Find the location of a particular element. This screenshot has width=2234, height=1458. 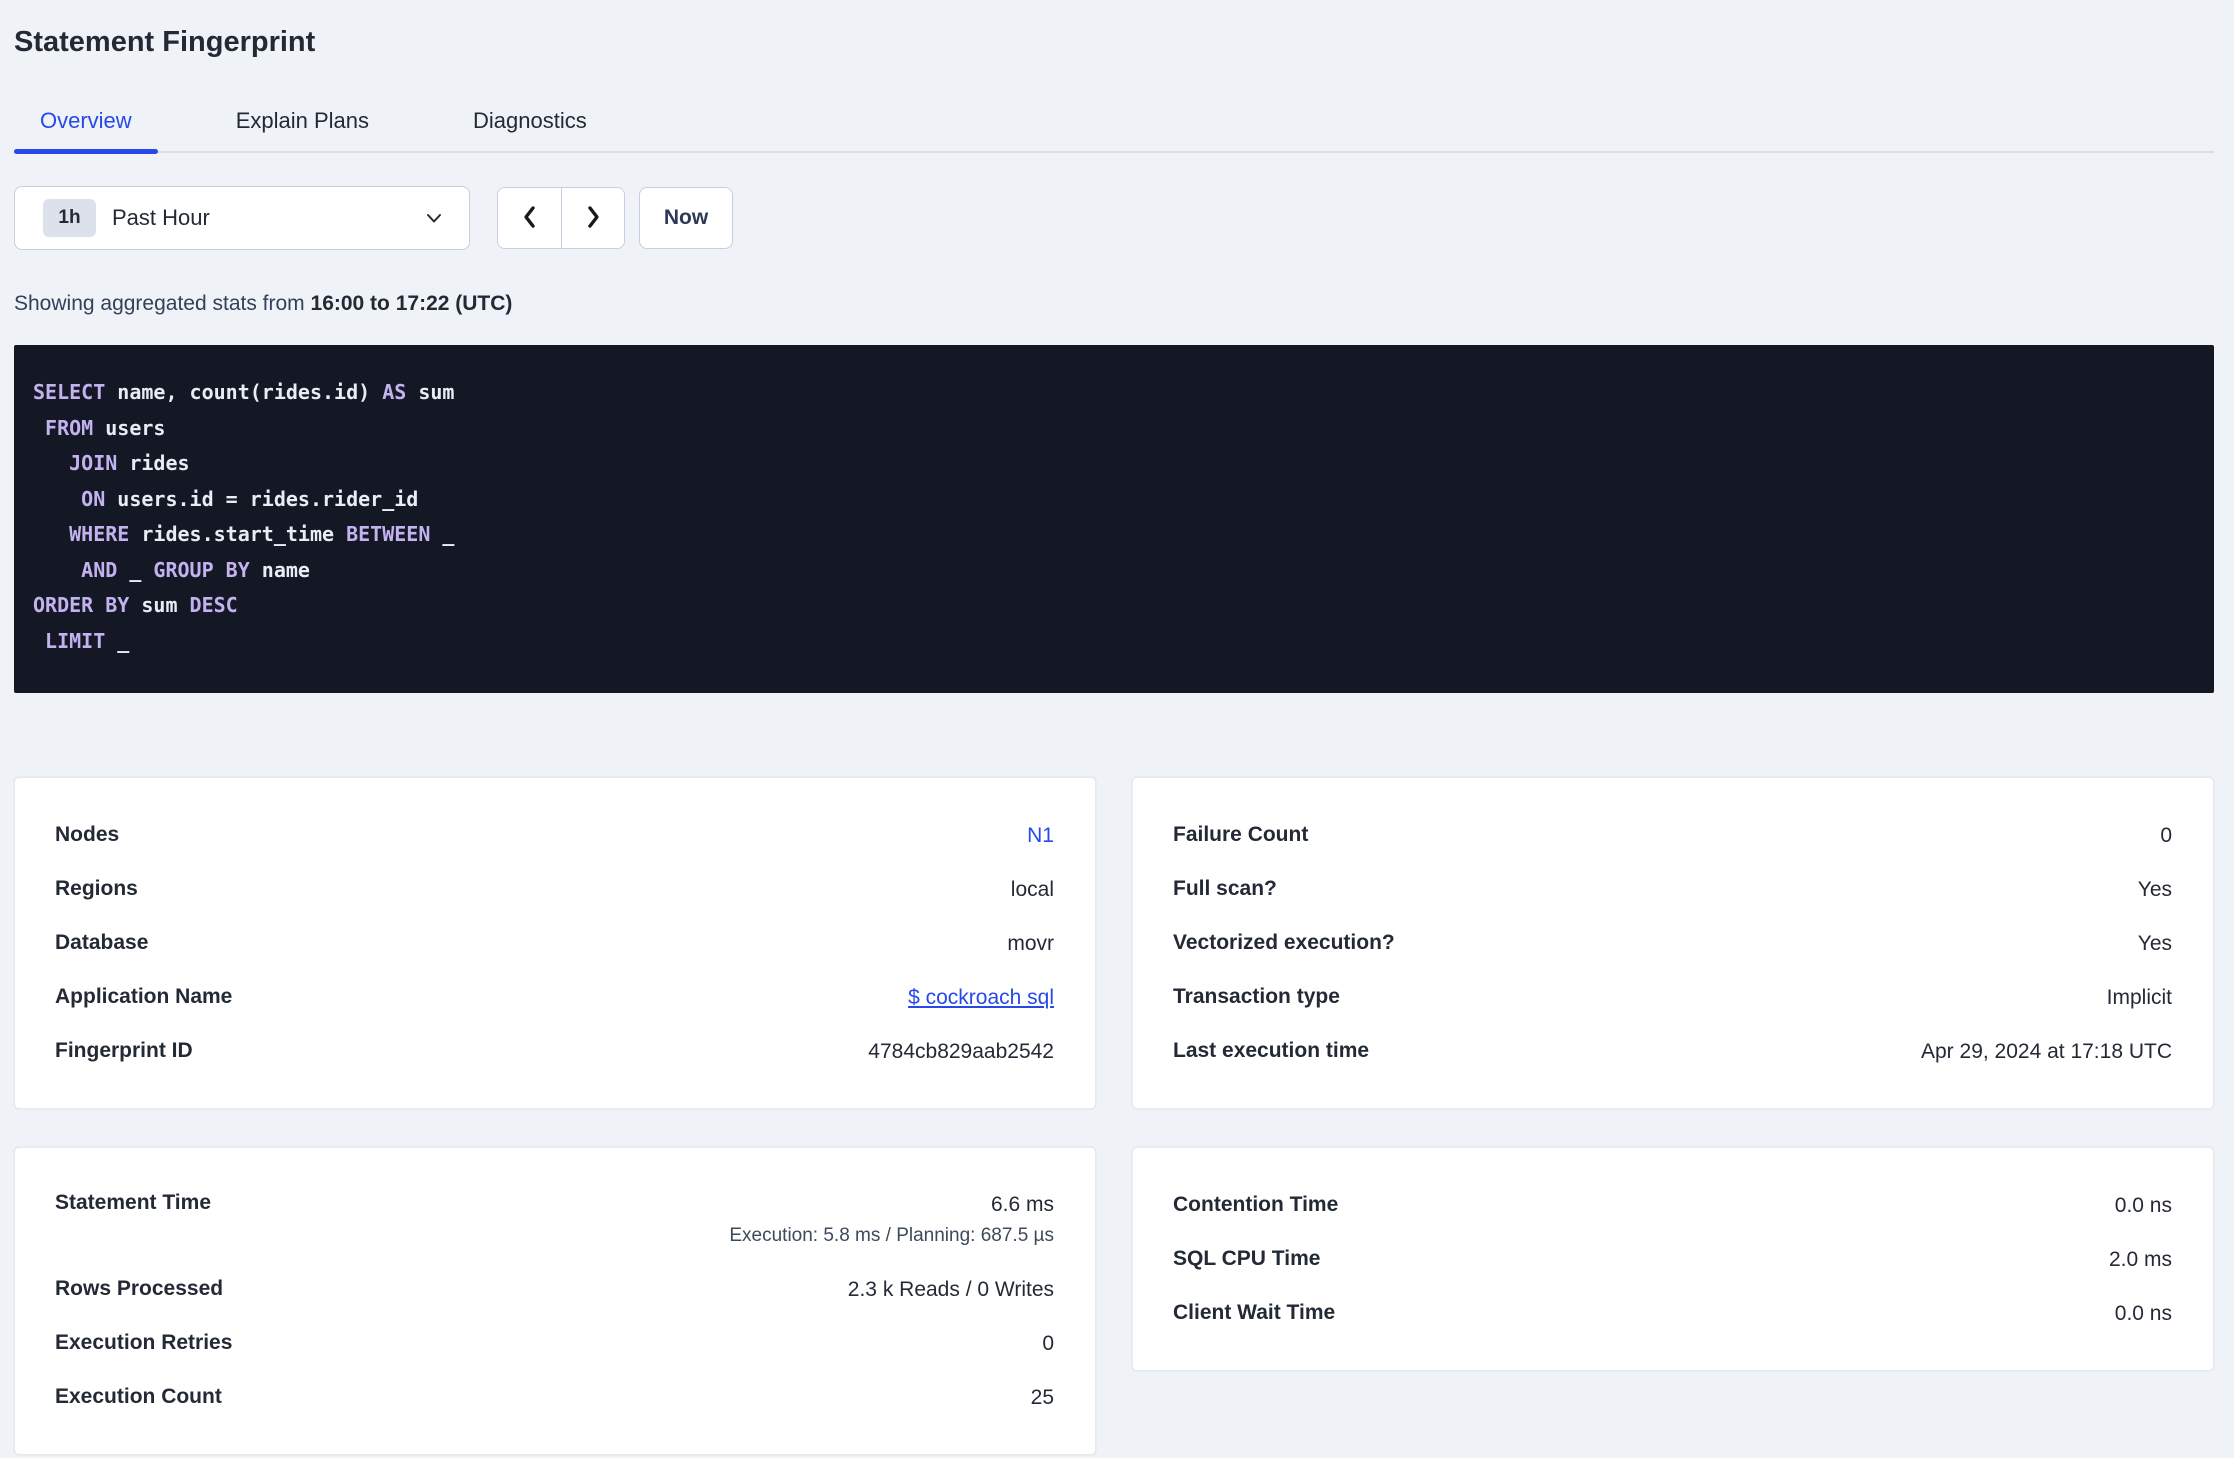

interval-arrow-group is located at coordinates (561, 218).